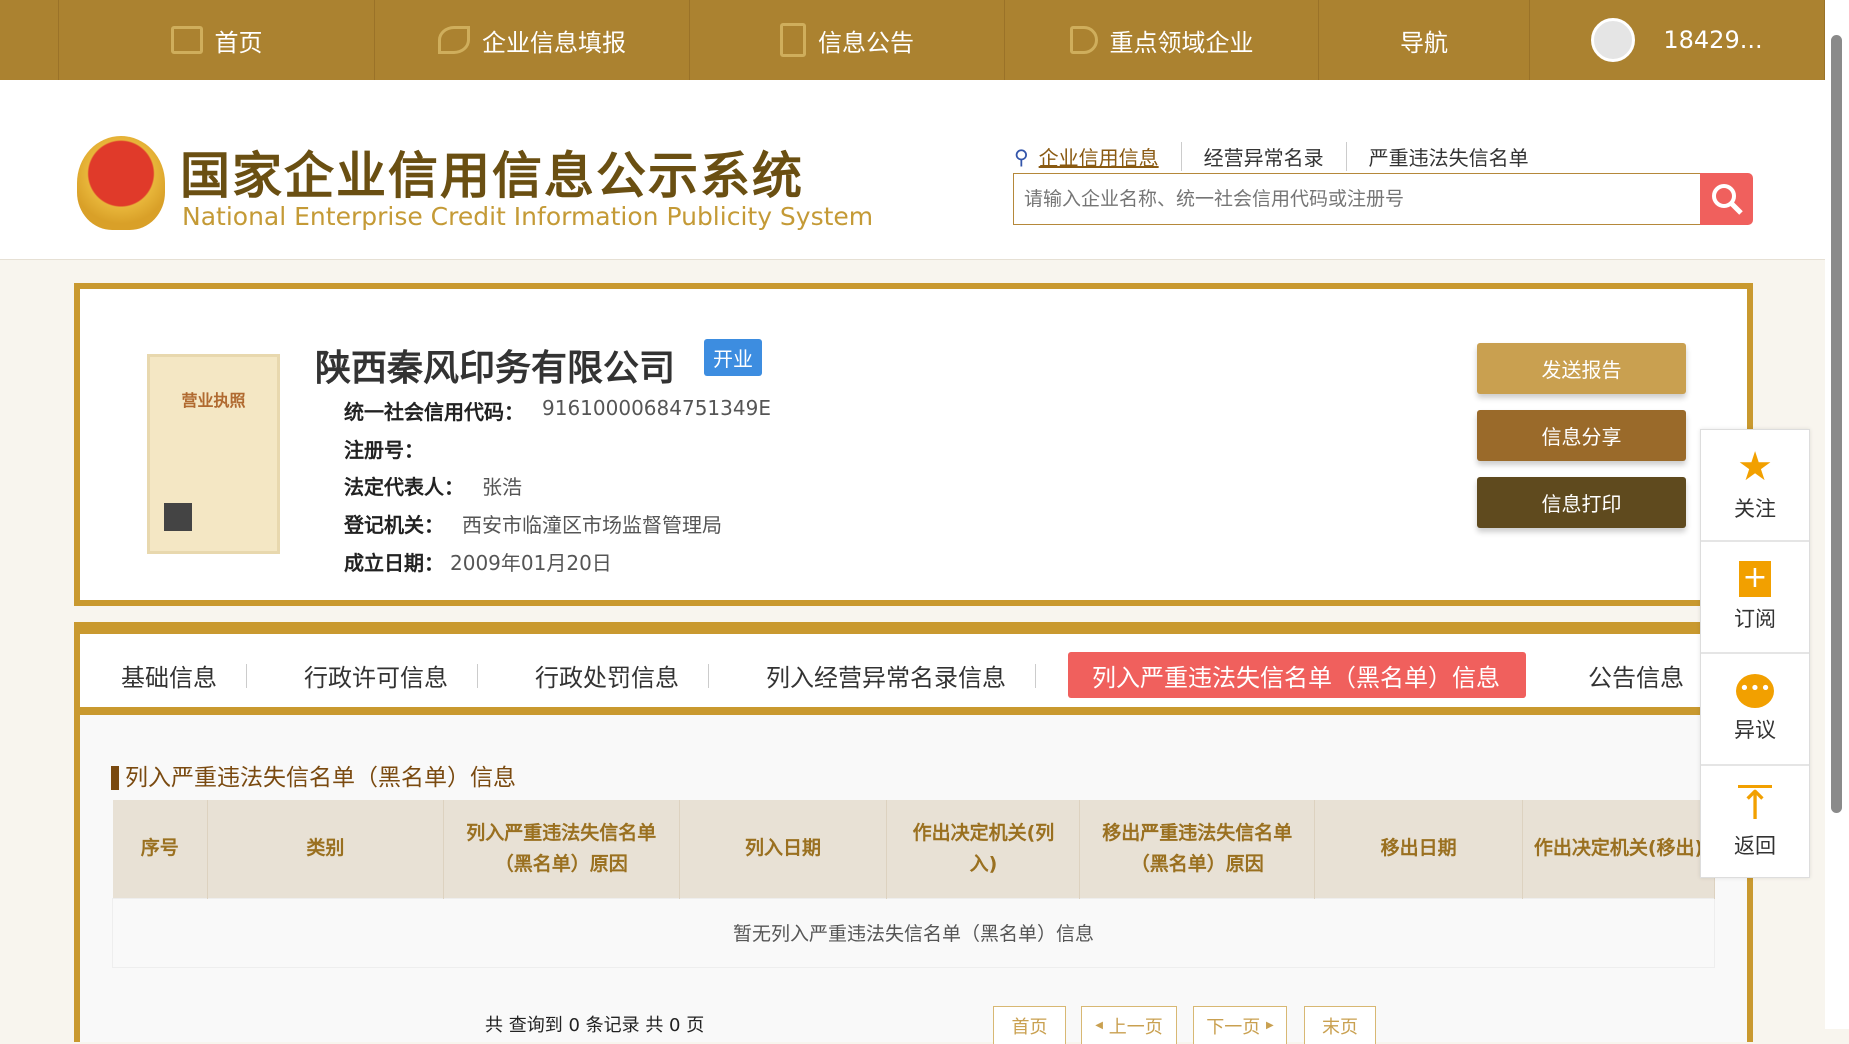 The image size is (1849, 1044). Describe the element at coordinates (213, 454) in the screenshot. I see `business-license-image: 营业执照` at that location.